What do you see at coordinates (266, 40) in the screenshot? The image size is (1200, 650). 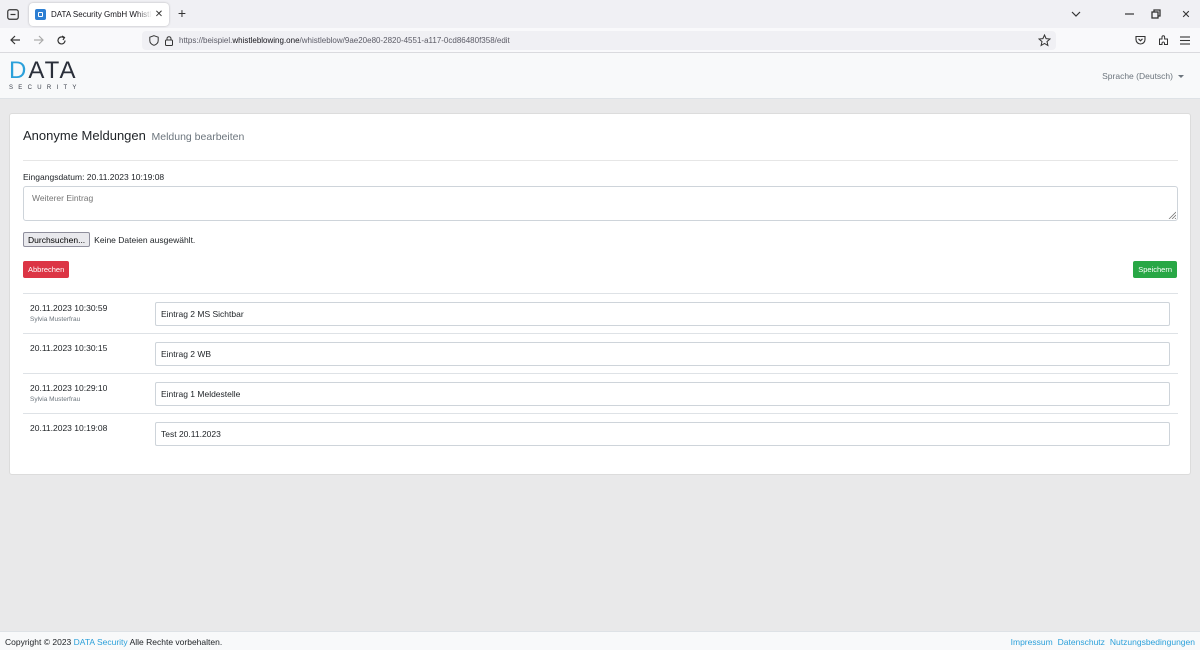 I see `url-host: whistleblowing.one` at bounding box center [266, 40].